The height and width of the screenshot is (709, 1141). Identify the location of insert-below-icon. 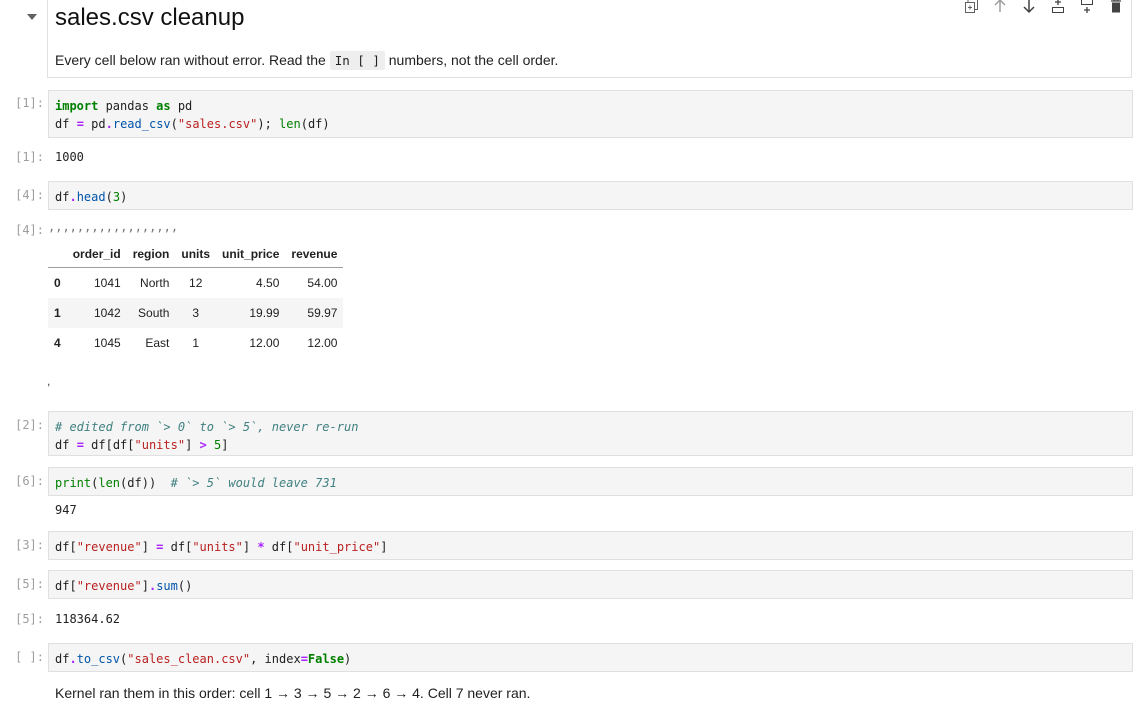
(1087, 8).